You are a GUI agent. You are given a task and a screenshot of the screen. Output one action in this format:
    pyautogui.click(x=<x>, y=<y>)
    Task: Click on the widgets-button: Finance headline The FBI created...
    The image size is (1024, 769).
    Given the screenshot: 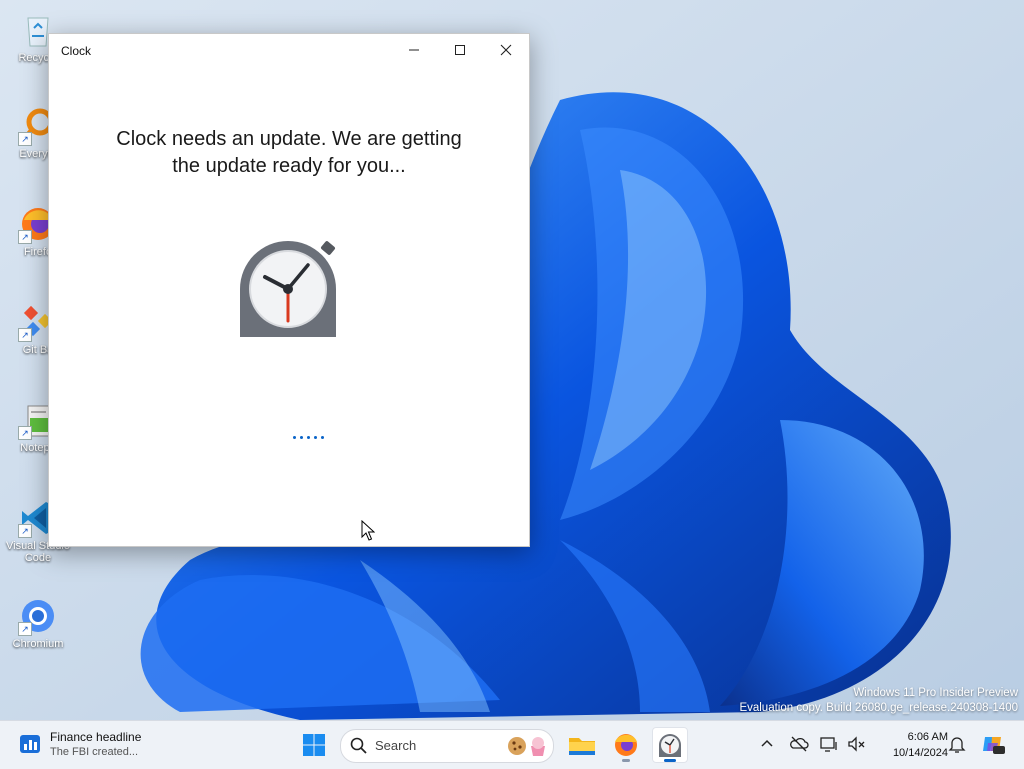 What is the action you would take?
    pyautogui.click(x=94, y=745)
    